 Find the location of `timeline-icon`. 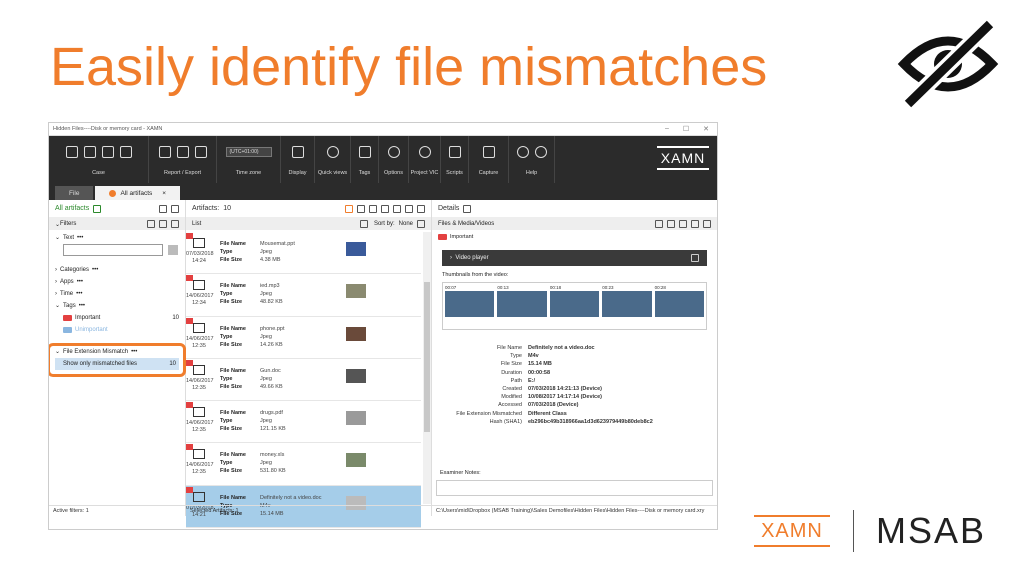

timeline-icon is located at coordinates (397, 208).